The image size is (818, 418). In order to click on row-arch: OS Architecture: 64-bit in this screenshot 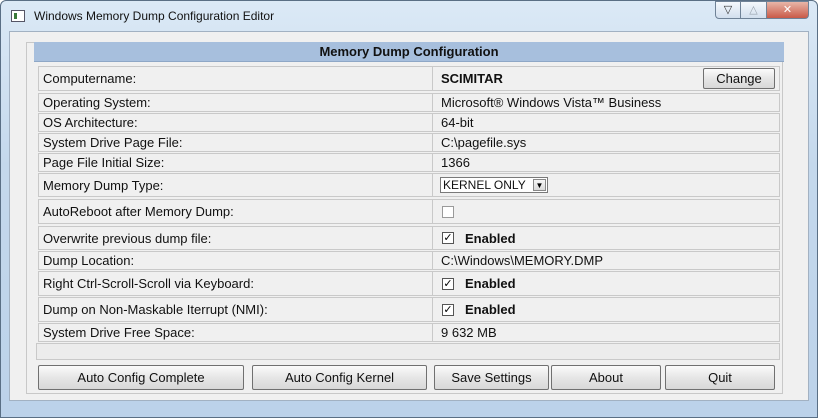, I will do `click(409, 122)`.